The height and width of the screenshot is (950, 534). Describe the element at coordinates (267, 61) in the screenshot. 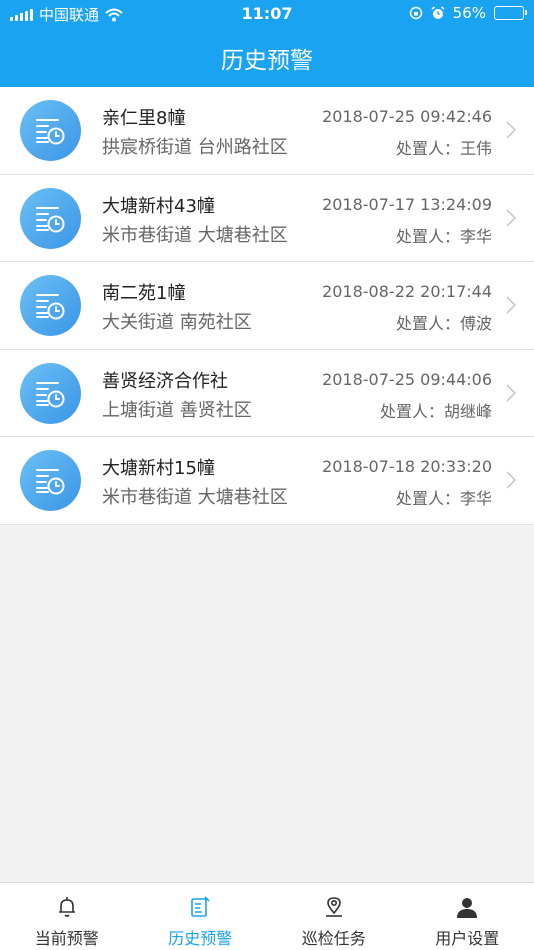

I see `page-title: 历史预警` at that location.